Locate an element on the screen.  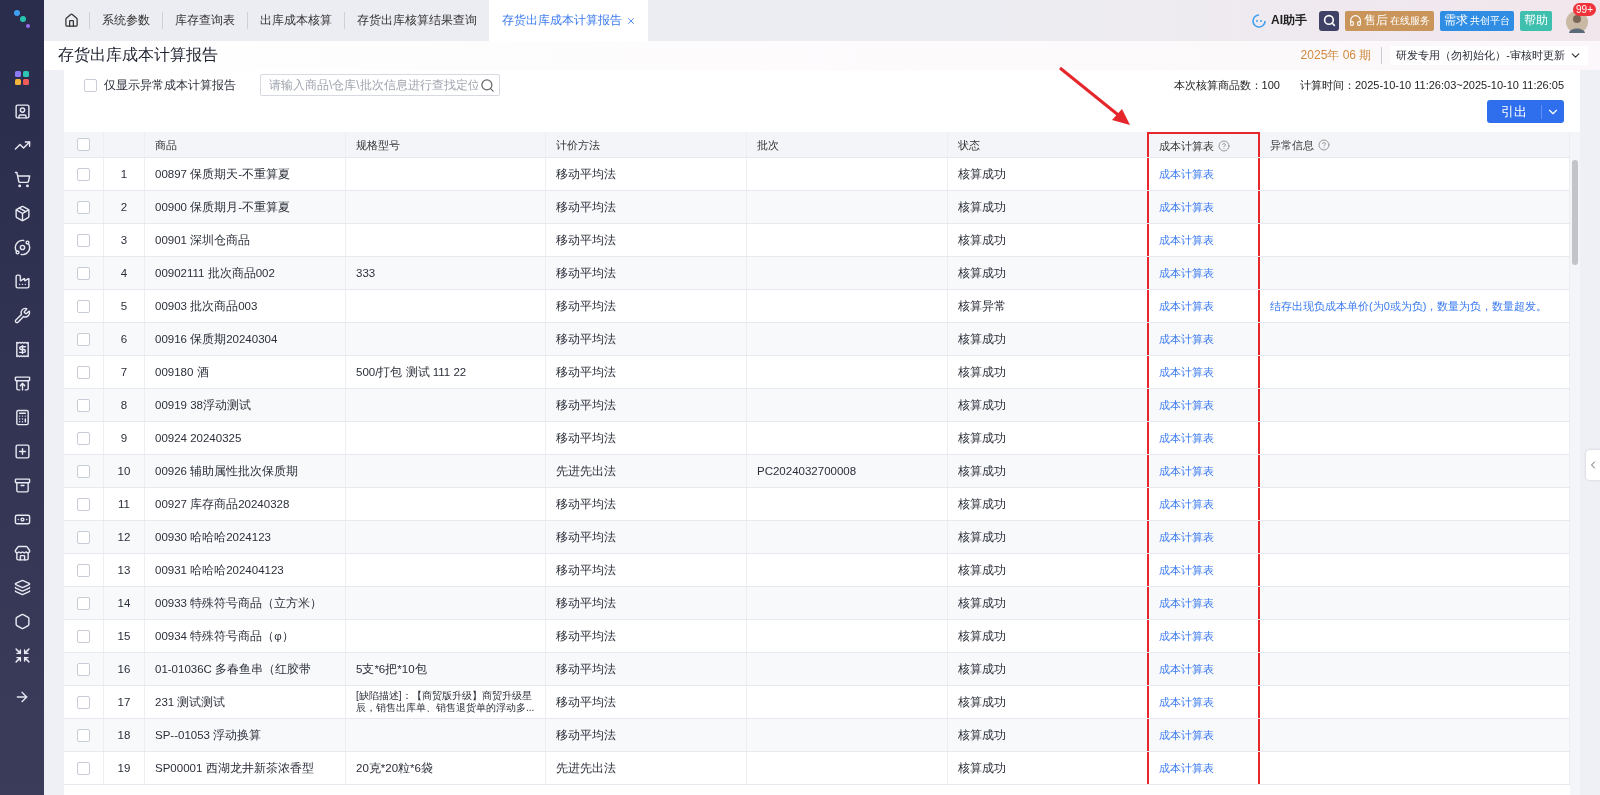
row-number: 2 is located at coordinates (124, 207).